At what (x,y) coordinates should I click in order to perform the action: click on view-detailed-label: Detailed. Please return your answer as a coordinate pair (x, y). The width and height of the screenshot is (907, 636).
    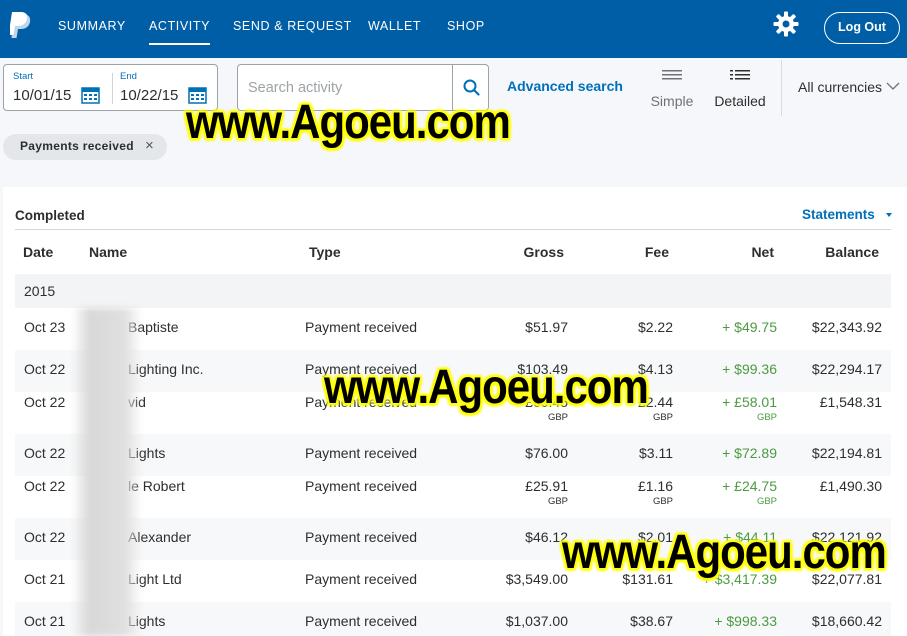
    Looking at the image, I should click on (740, 101).